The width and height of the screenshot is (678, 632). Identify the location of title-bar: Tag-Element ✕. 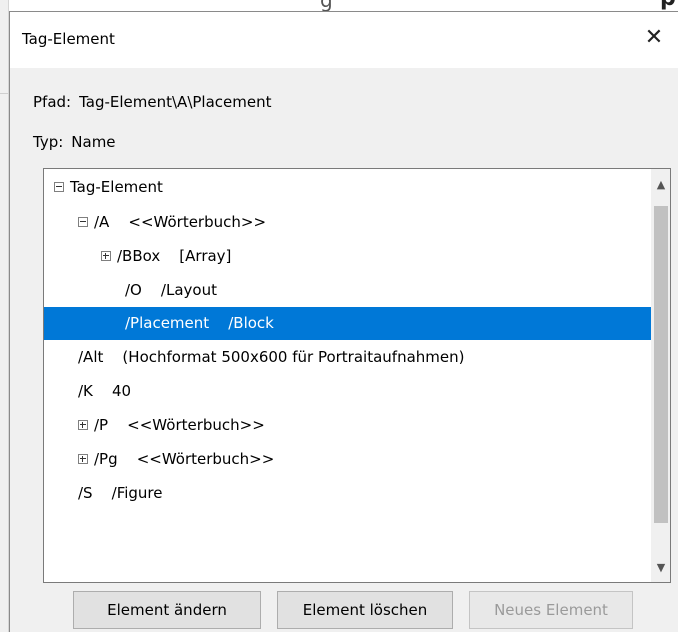
(344, 40).